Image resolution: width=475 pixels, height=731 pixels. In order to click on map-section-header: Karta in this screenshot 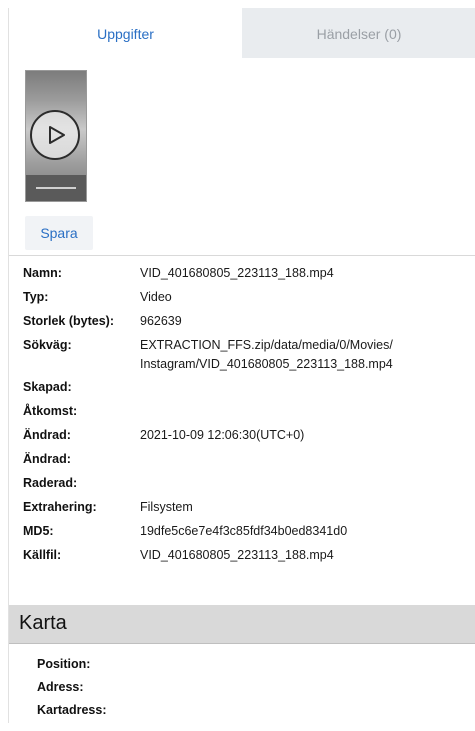, I will do `click(242, 624)`.